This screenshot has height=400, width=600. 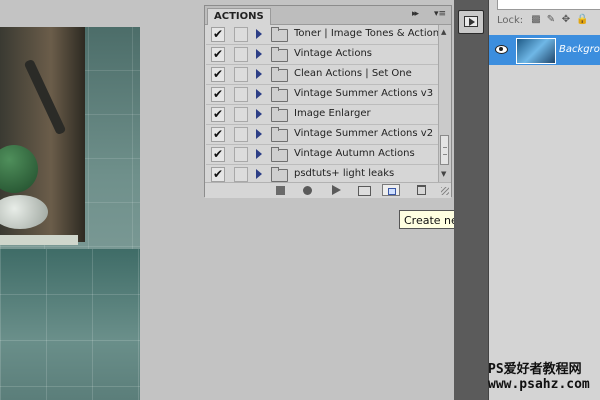 What do you see at coordinates (70, 324) in the screenshot?
I see `lower-tiles` at bounding box center [70, 324].